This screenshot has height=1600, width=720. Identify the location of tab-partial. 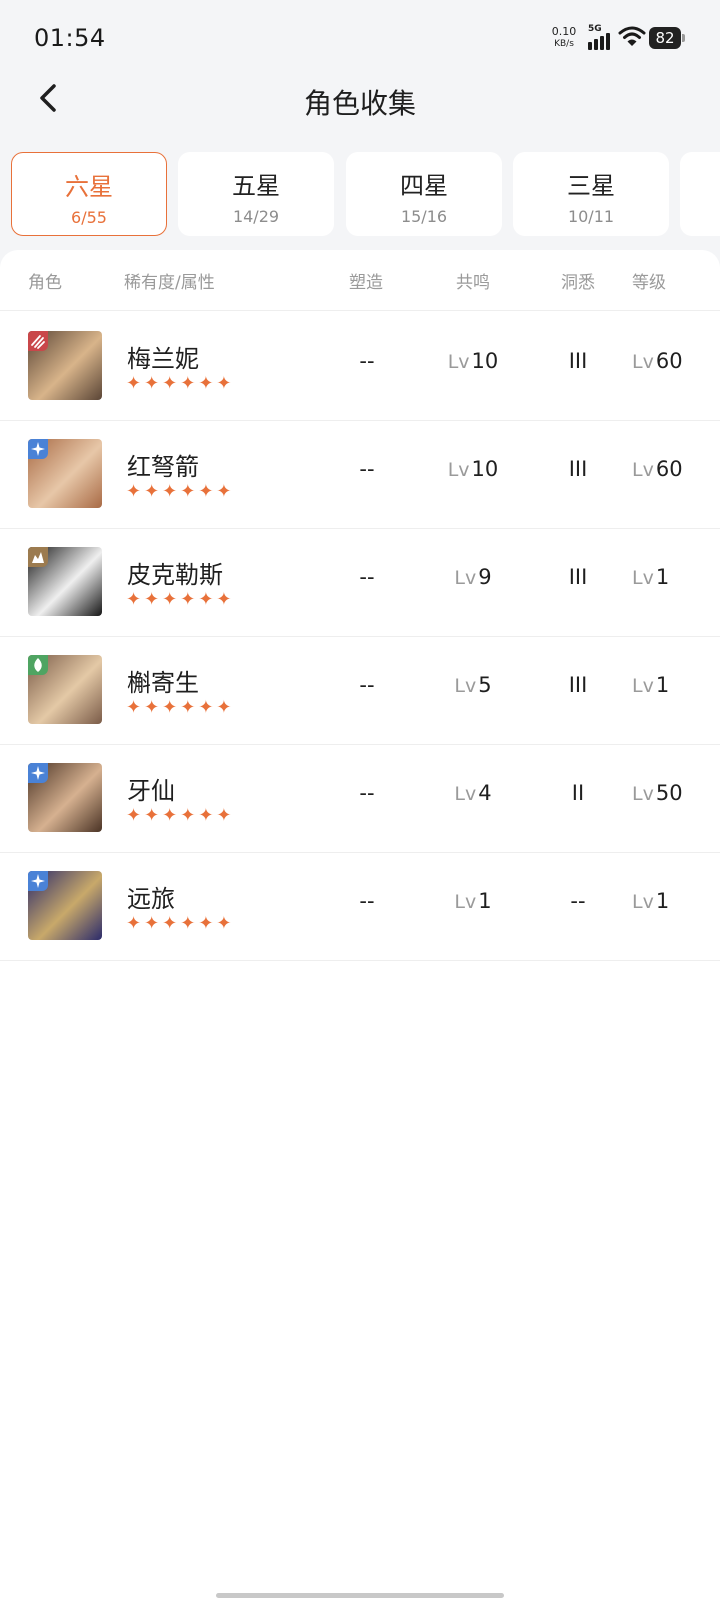
(700, 194).